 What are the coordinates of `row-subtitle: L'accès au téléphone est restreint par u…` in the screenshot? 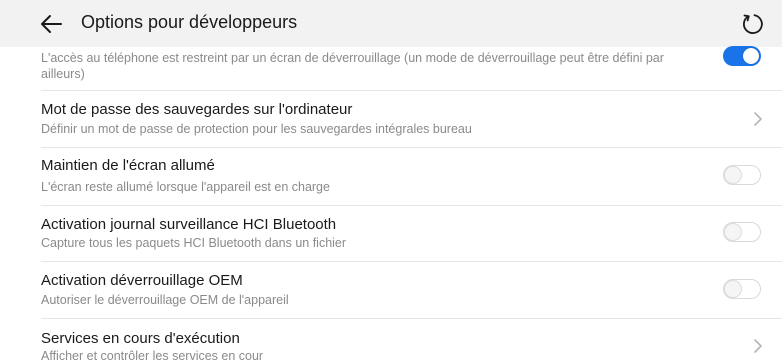 It's located at (352, 58).